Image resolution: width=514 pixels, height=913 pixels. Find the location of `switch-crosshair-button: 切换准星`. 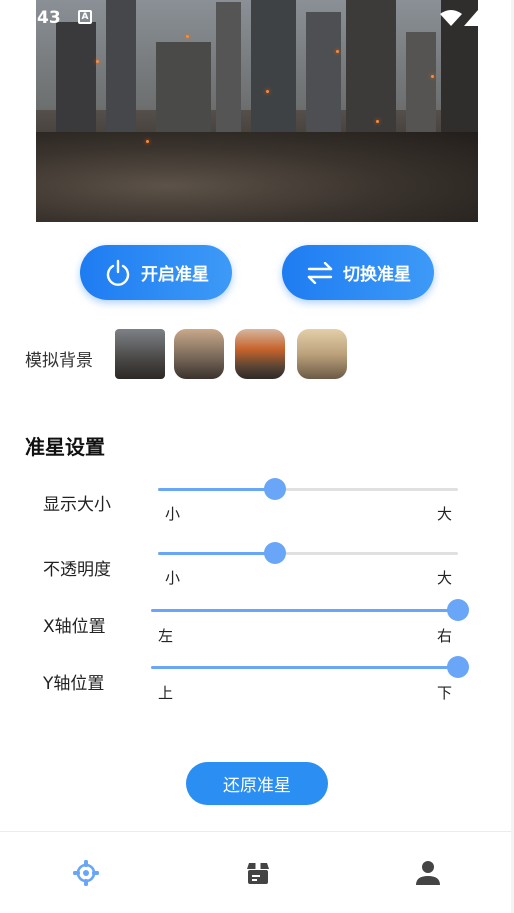

switch-crosshair-button: 切换准星 is located at coordinates (358, 272).